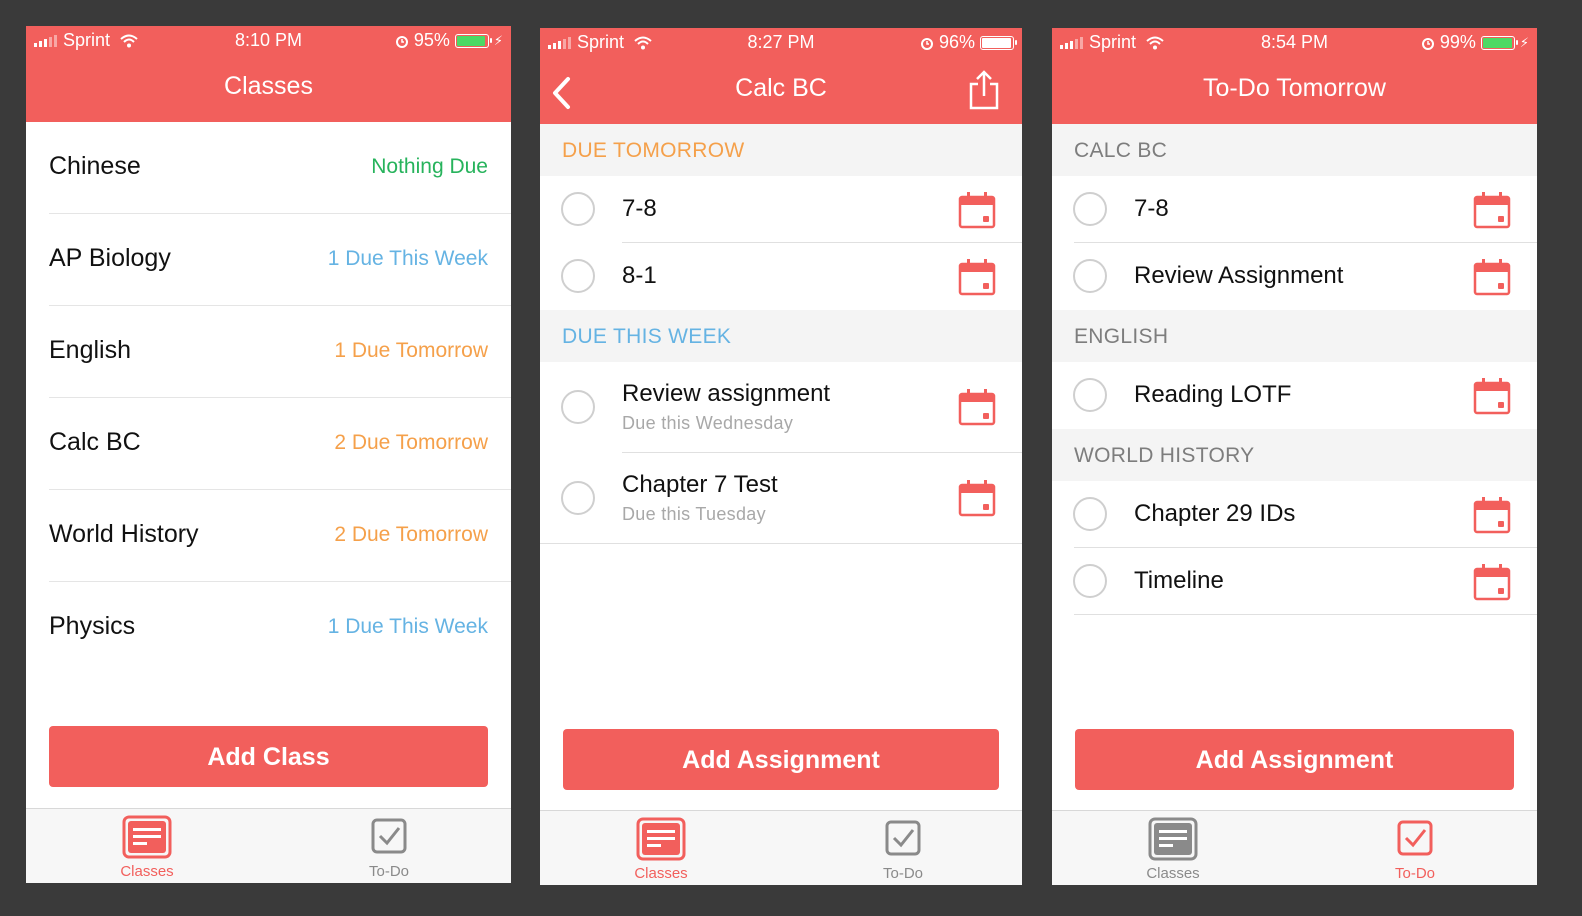 This screenshot has height=916, width=1582. I want to click on class-status: Nothing Due, so click(429, 166).